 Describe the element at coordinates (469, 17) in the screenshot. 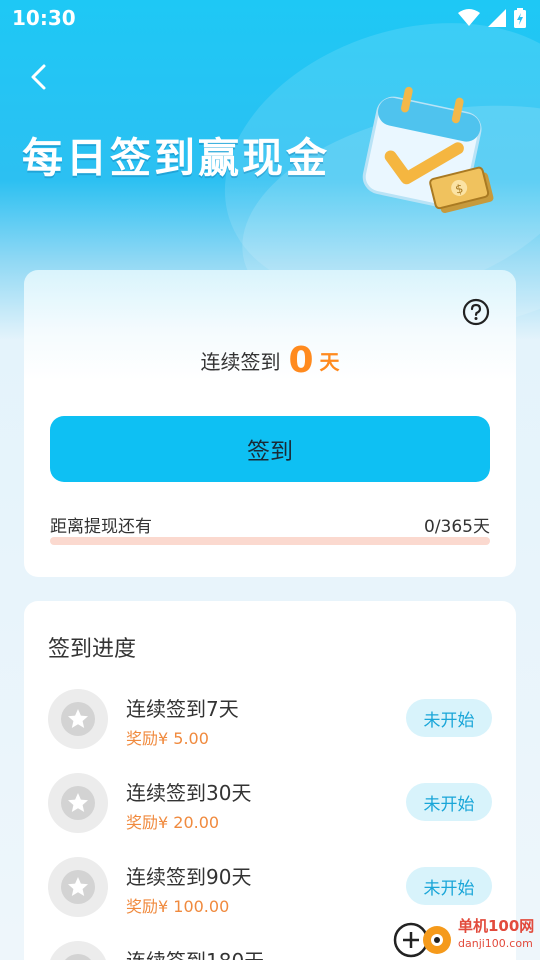

I see `wifi-icon` at that location.